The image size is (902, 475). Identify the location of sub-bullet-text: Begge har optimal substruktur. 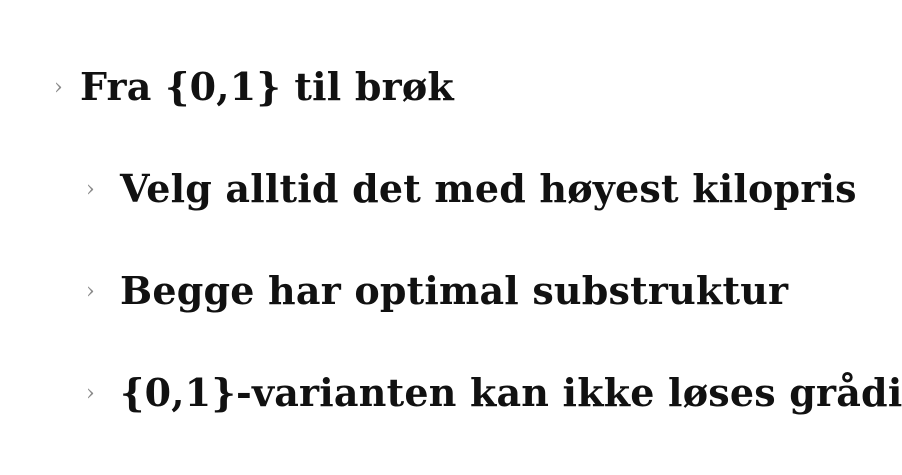
(454, 290).